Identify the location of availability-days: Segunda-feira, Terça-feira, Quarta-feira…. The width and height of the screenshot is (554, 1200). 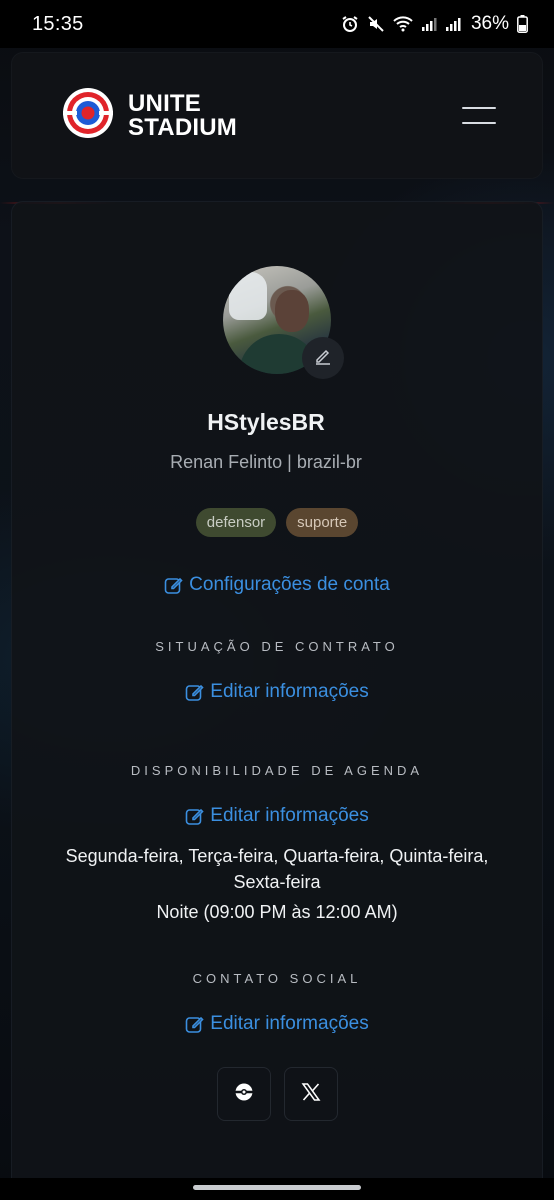
(277, 869).